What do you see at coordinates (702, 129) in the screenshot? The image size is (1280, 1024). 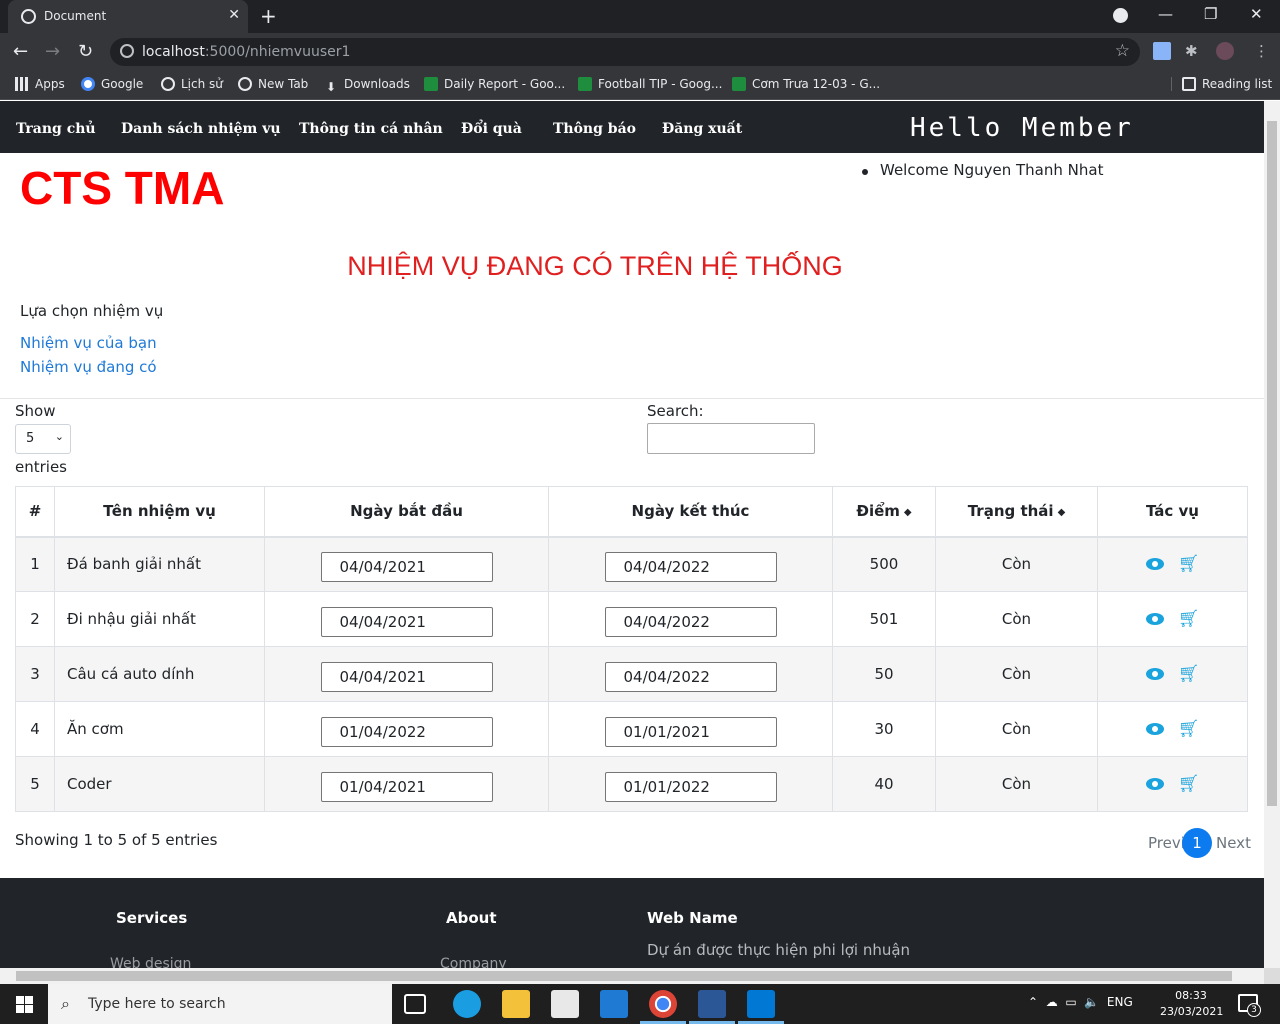 I see `nav-logout: Đăng xuất` at bounding box center [702, 129].